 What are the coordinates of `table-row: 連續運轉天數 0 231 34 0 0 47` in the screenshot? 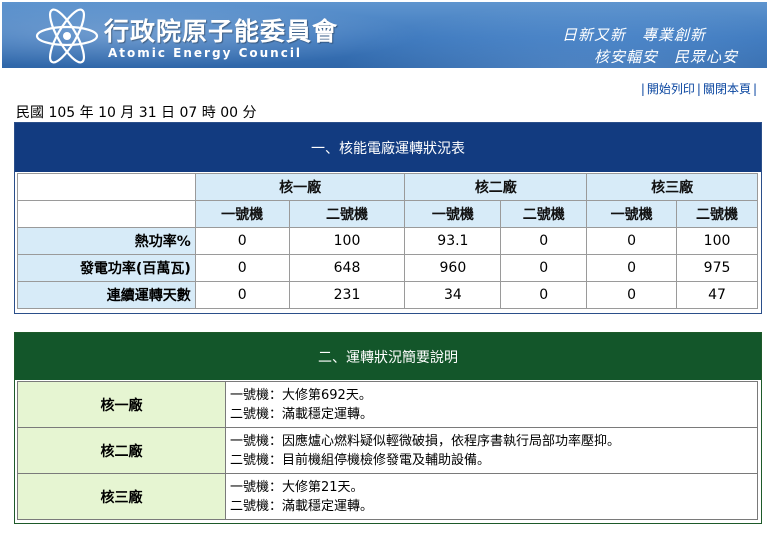 It's located at (387, 295).